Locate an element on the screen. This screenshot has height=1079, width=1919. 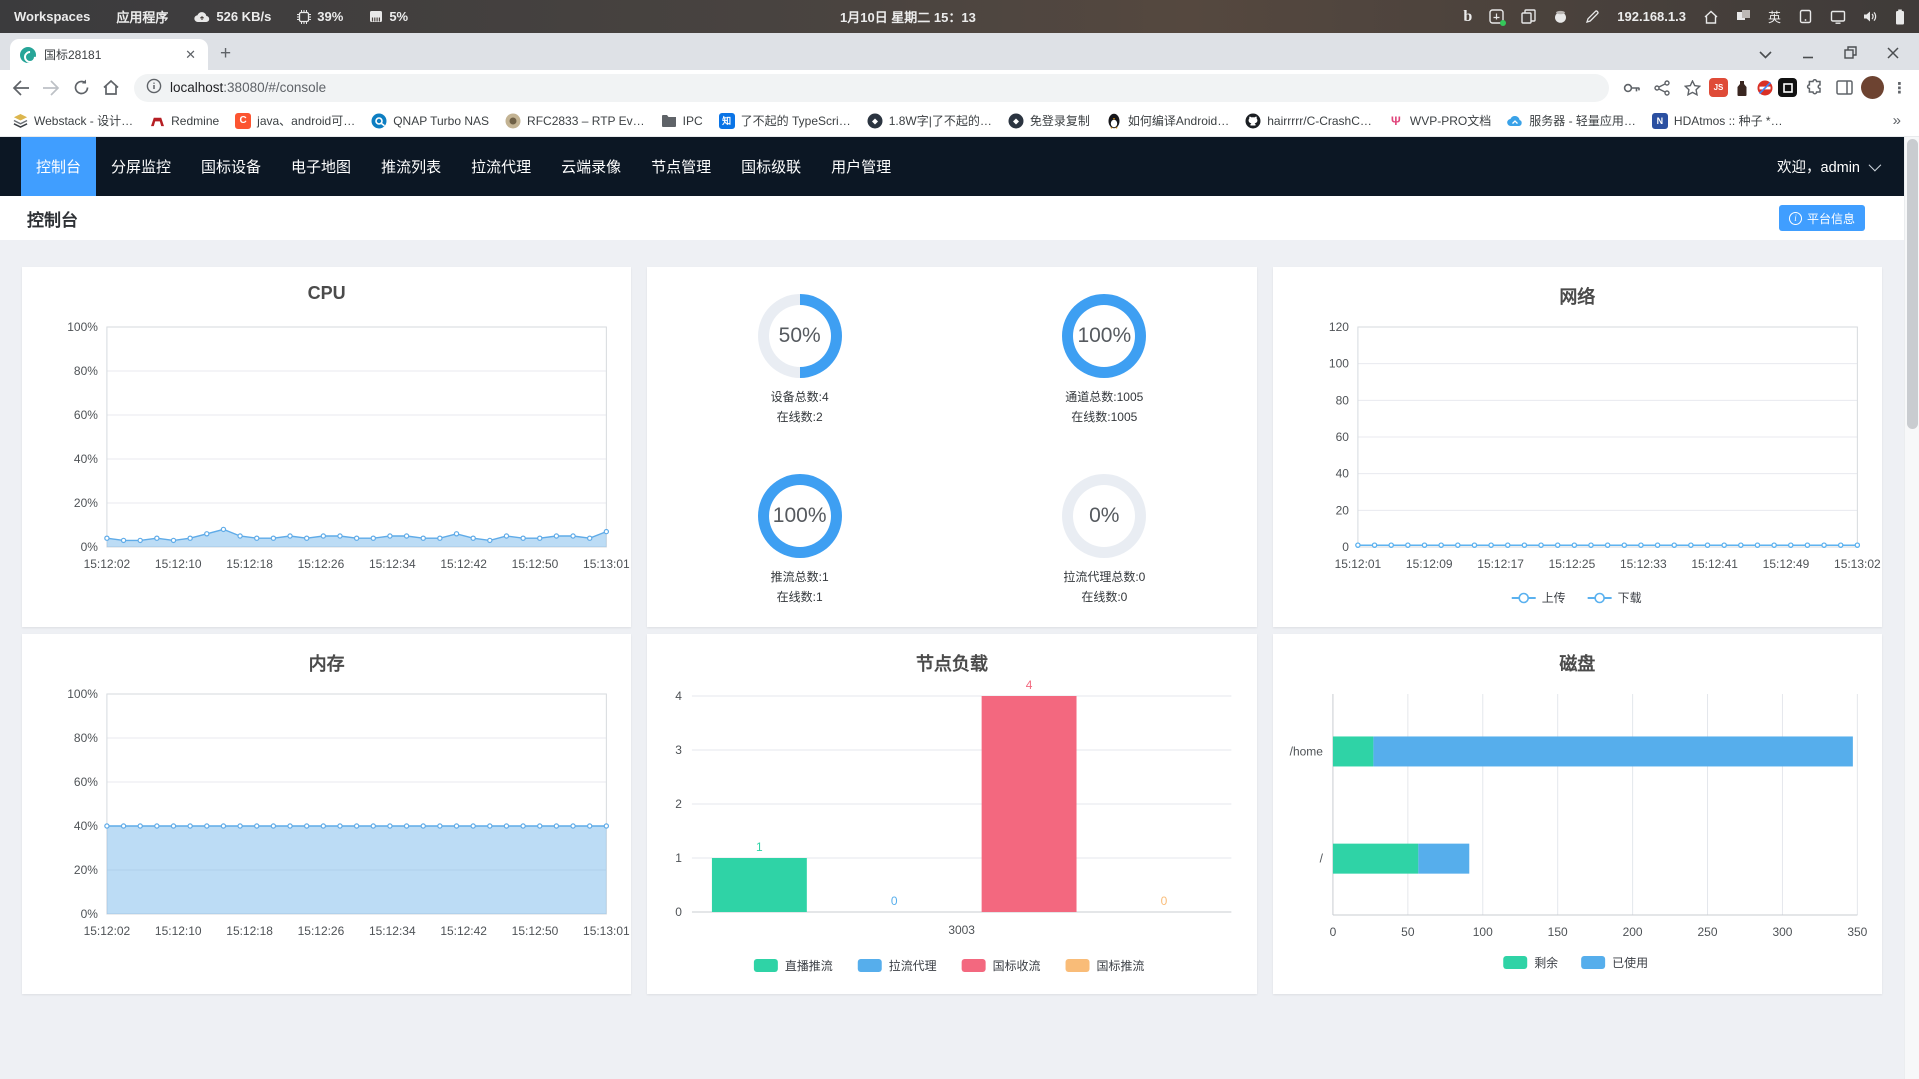
bookmark-copy-tool: 免登录复制 is located at coordinates (1049, 120).